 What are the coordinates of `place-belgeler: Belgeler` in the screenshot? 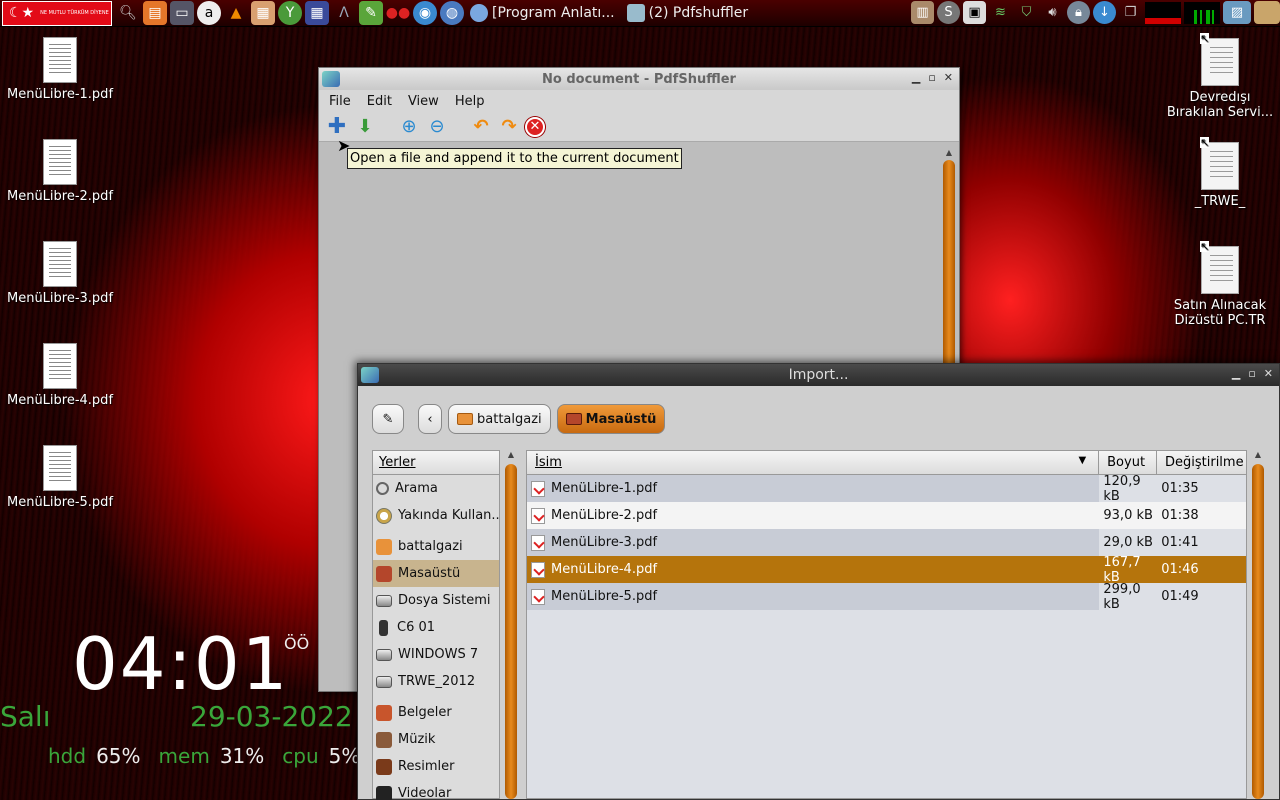 It's located at (436, 712).